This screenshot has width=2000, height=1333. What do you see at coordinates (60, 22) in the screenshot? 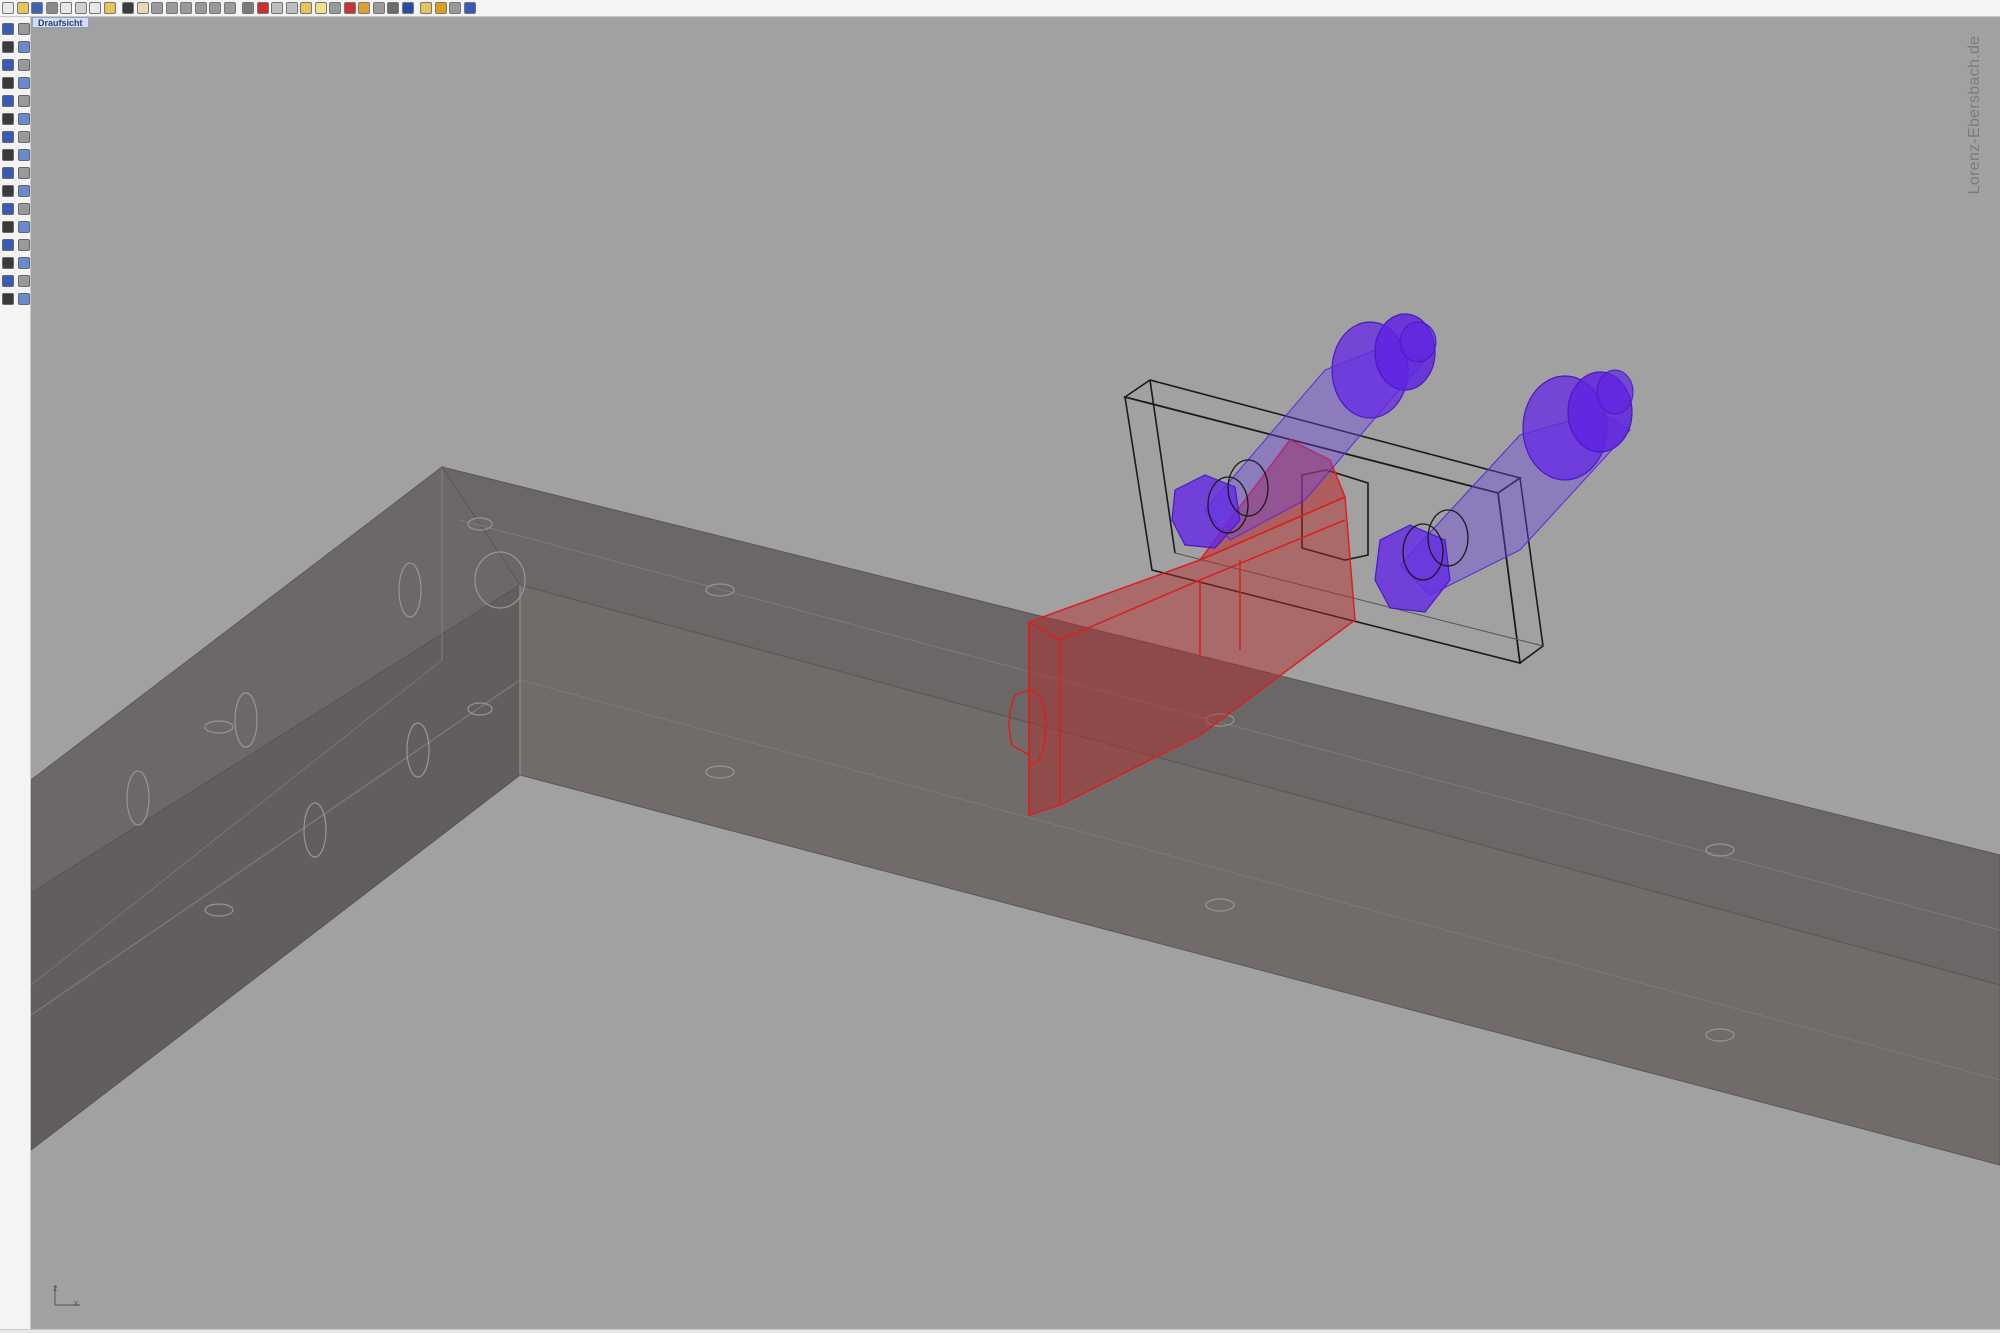
I see `viewport-title-tab: Draufsicht` at bounding box center [60, 22].